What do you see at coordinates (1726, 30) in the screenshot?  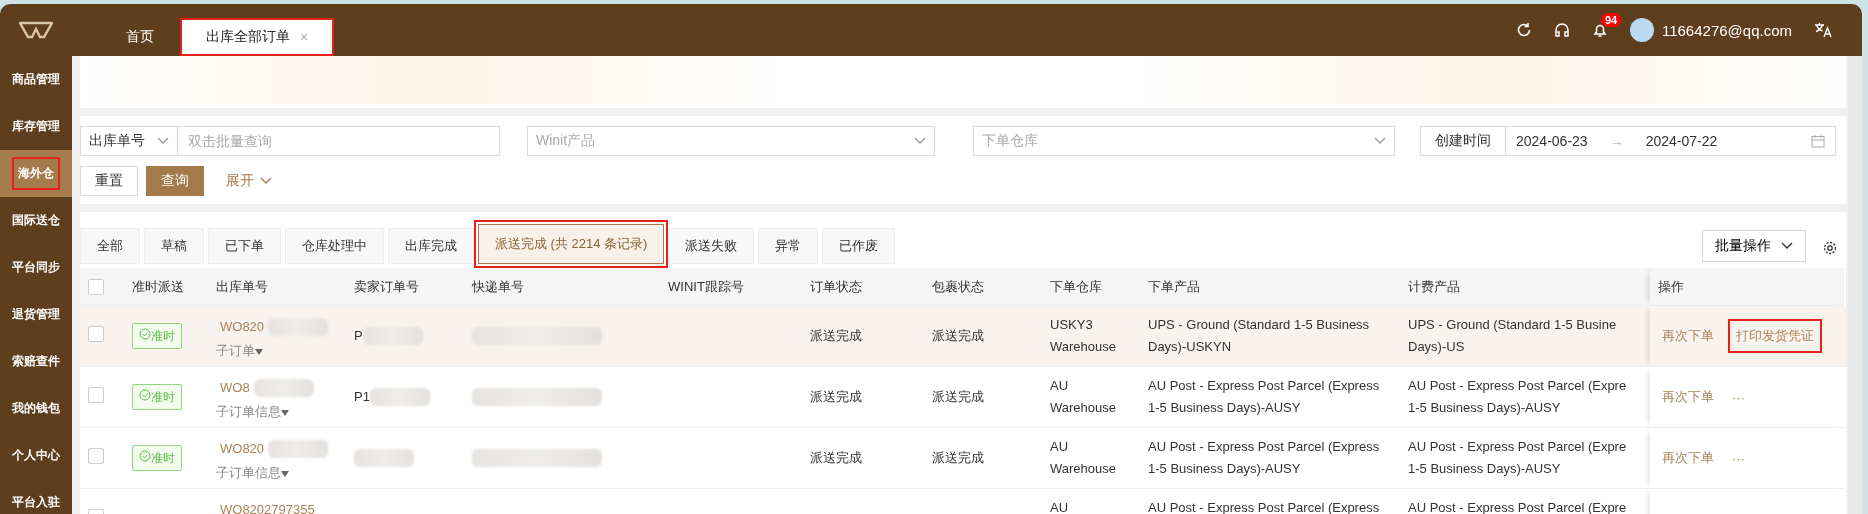 I see `user-email: 11664276@qq.com` at bounding box center [1726, 30].